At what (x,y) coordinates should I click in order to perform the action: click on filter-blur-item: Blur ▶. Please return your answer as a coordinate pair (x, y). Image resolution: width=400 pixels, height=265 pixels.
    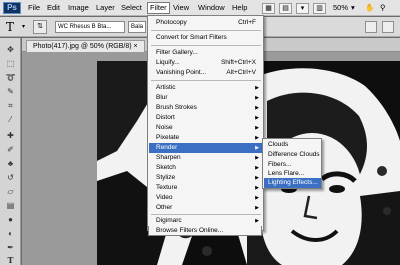
    Looking at the image, I should click on (206, 98).